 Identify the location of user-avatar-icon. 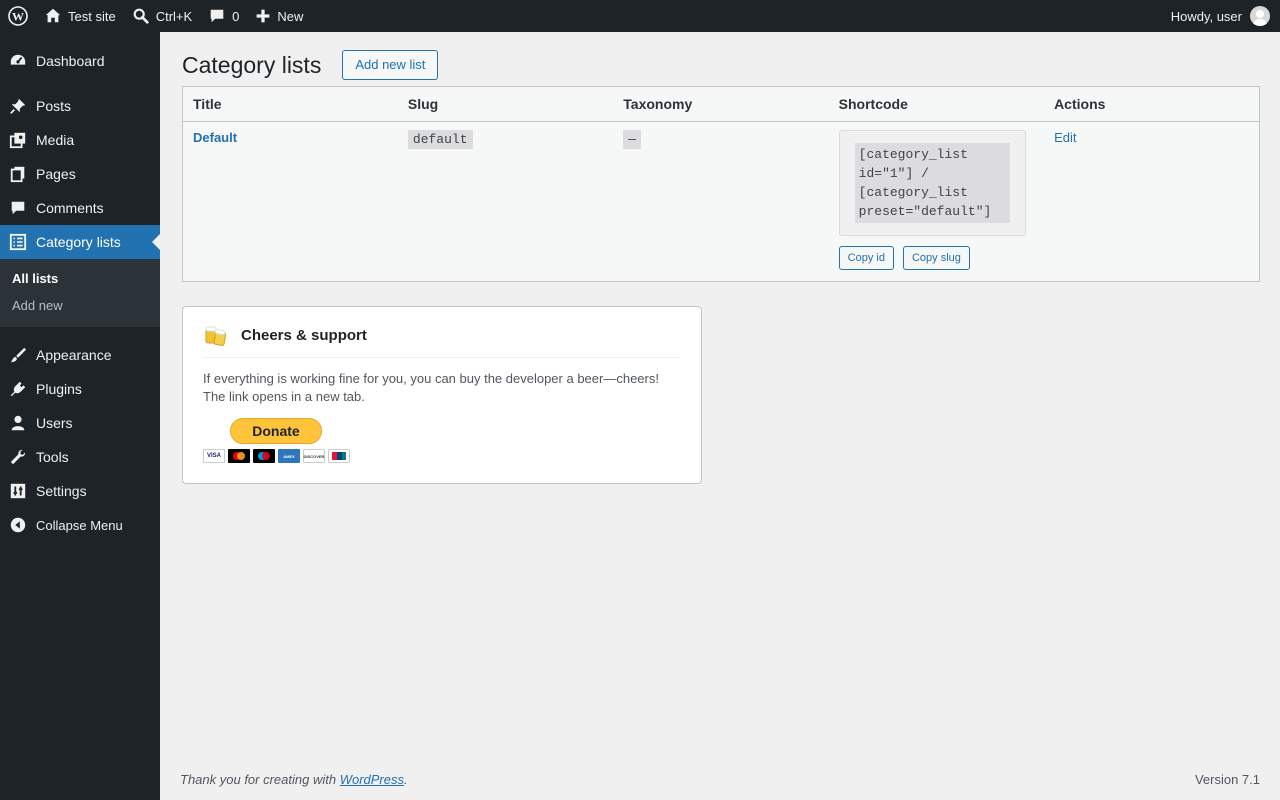
(1260, 18).